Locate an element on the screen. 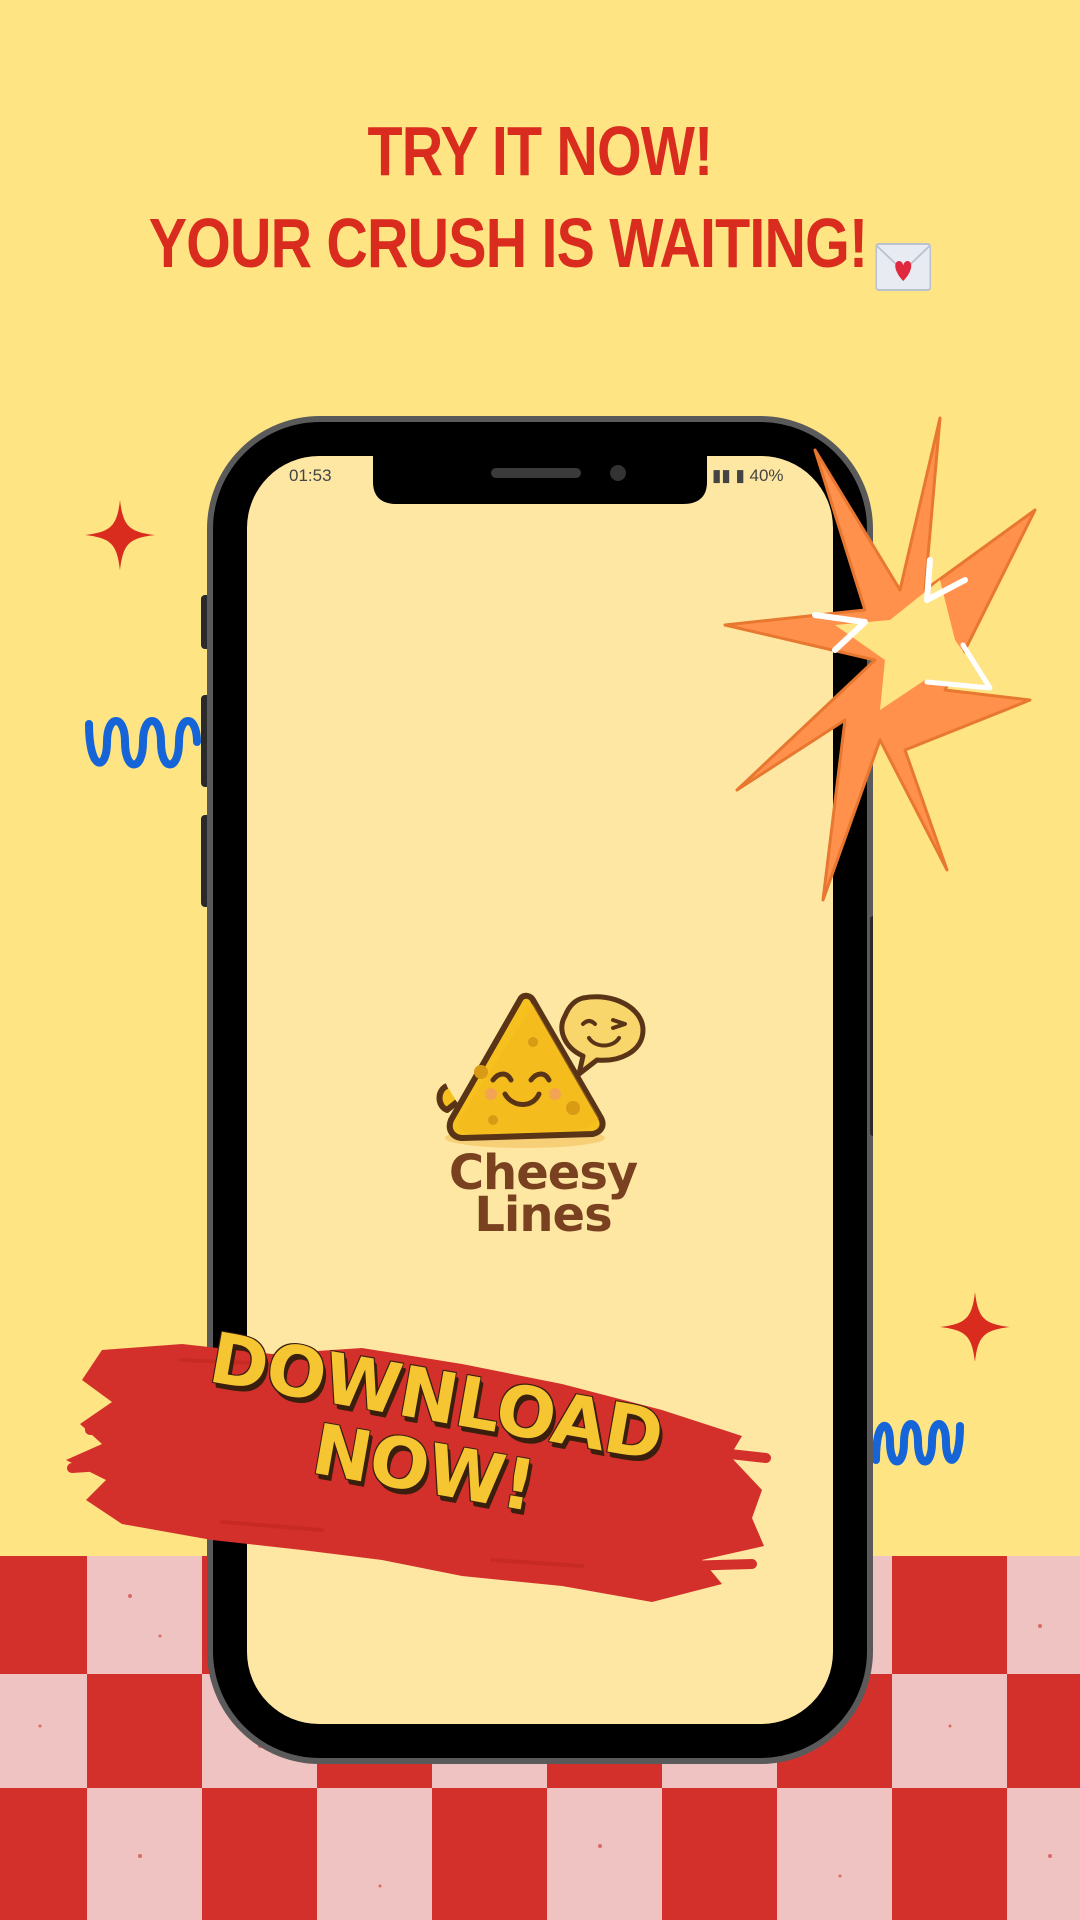 The height and width of the screenshot is (1920, 1080). app-name: Cheesy Lines is located at coordinates (543, 1194).